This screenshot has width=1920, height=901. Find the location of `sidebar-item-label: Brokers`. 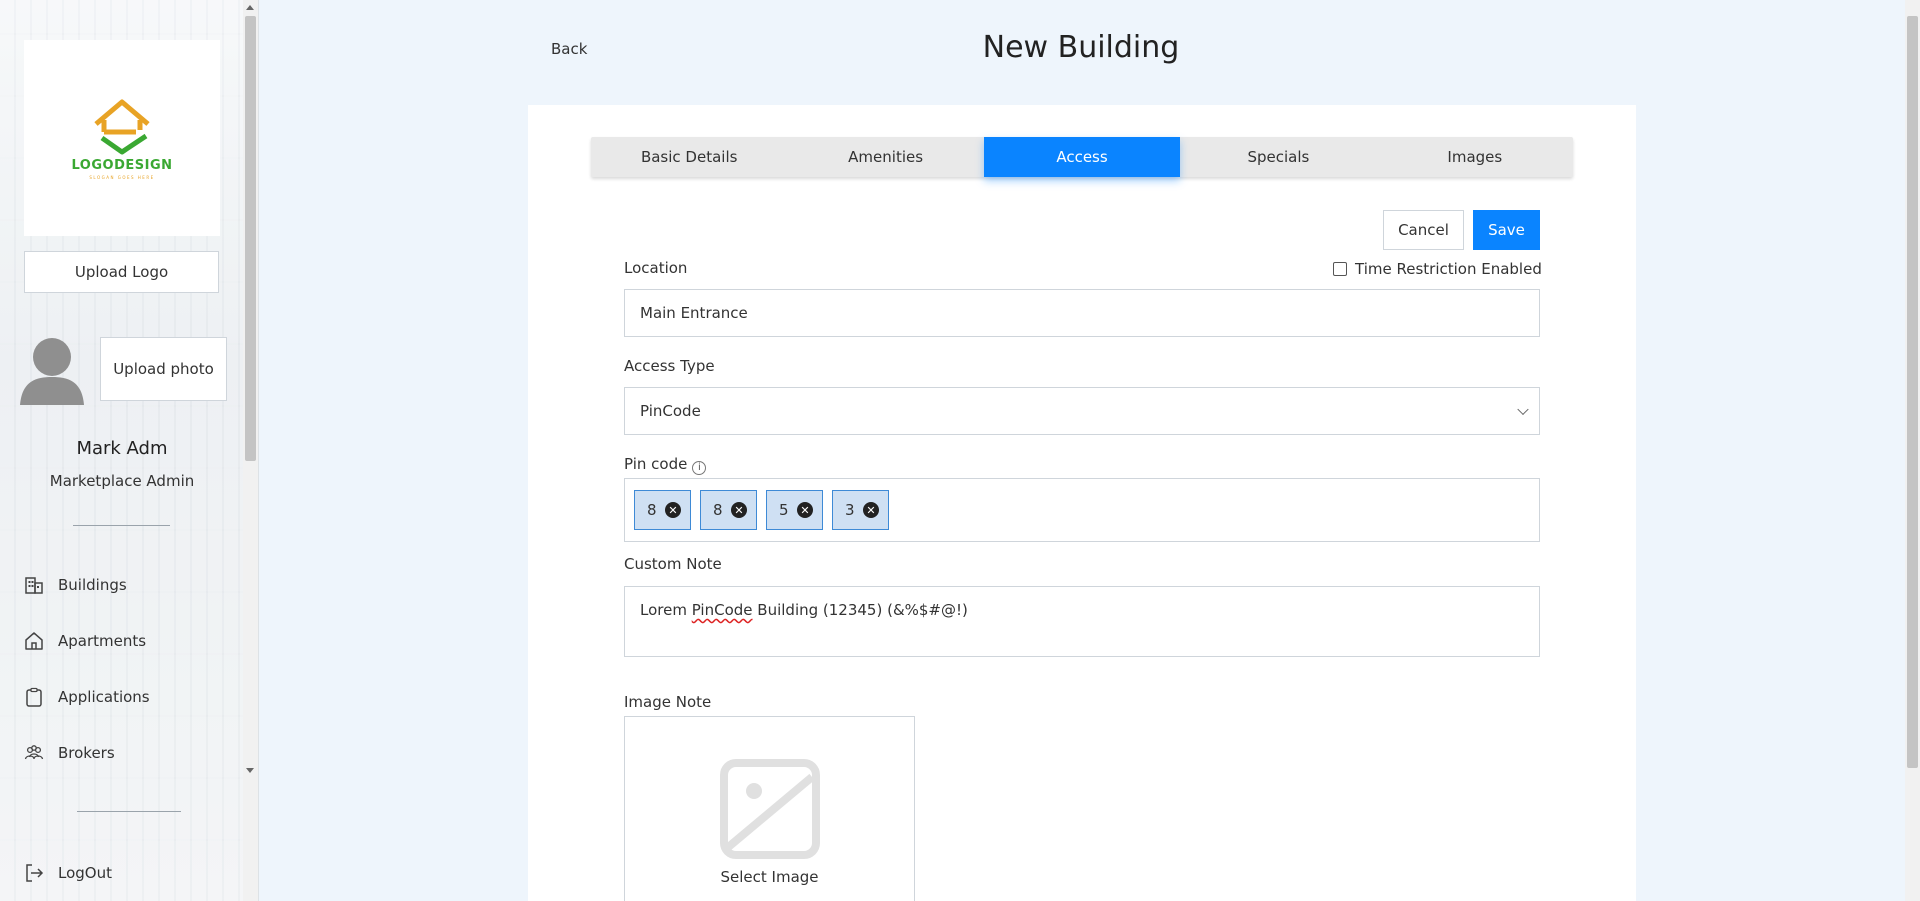

sidebar-item-label: Brokers is located at coordinates (86, 753).